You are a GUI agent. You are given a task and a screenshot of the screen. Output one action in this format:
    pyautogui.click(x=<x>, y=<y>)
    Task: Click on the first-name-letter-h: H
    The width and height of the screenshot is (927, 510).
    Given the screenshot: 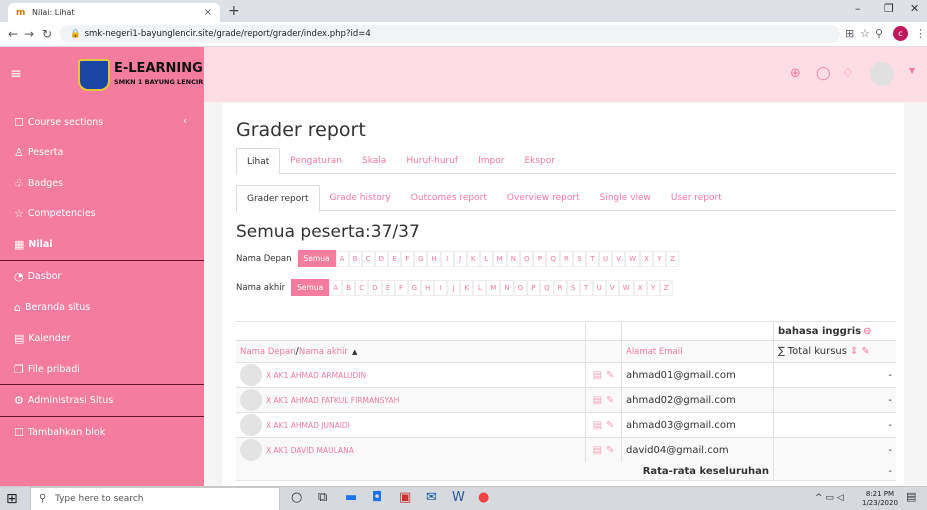 What is the action you would take?
    pyautogui.click(x=434, y=258)
    